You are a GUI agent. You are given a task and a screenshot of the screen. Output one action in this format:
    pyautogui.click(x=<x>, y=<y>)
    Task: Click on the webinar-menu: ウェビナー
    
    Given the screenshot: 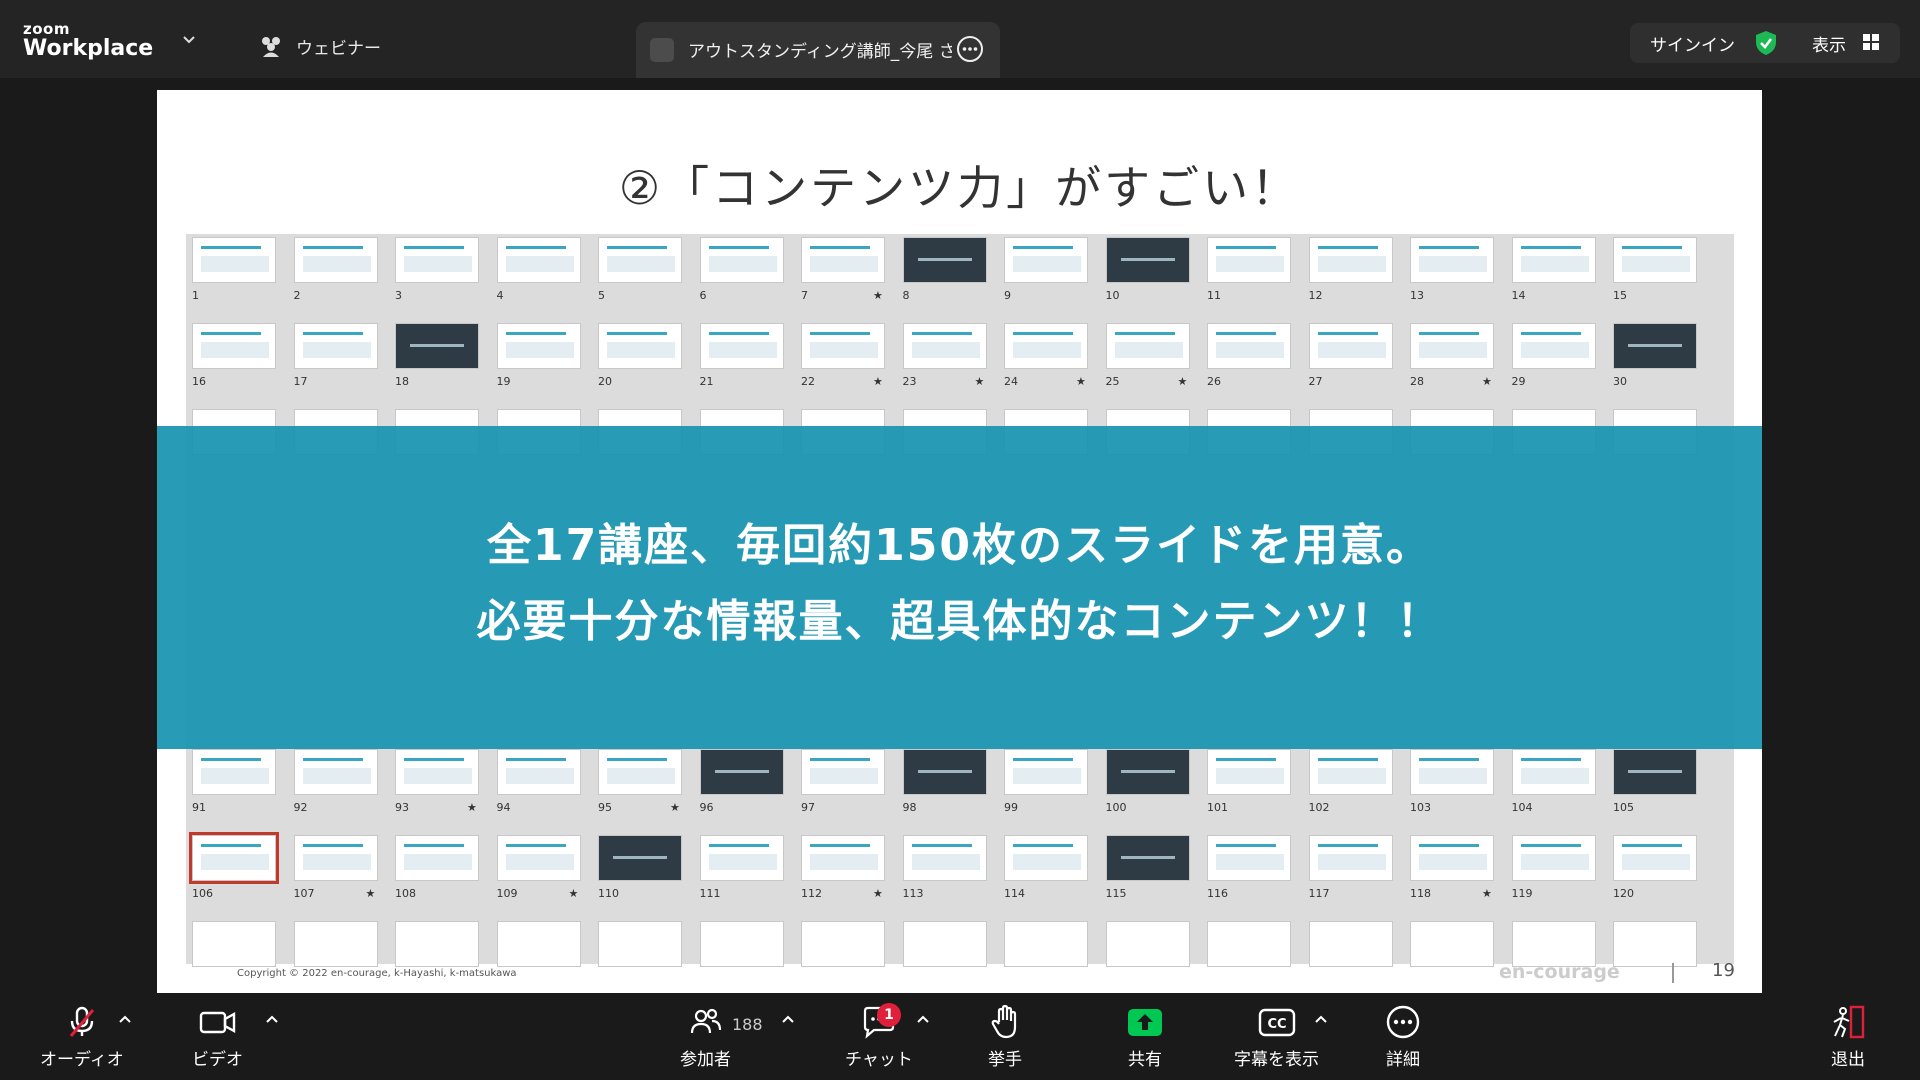 What is the action you would take?
    pyautogui.click(x=319, y=46)
    